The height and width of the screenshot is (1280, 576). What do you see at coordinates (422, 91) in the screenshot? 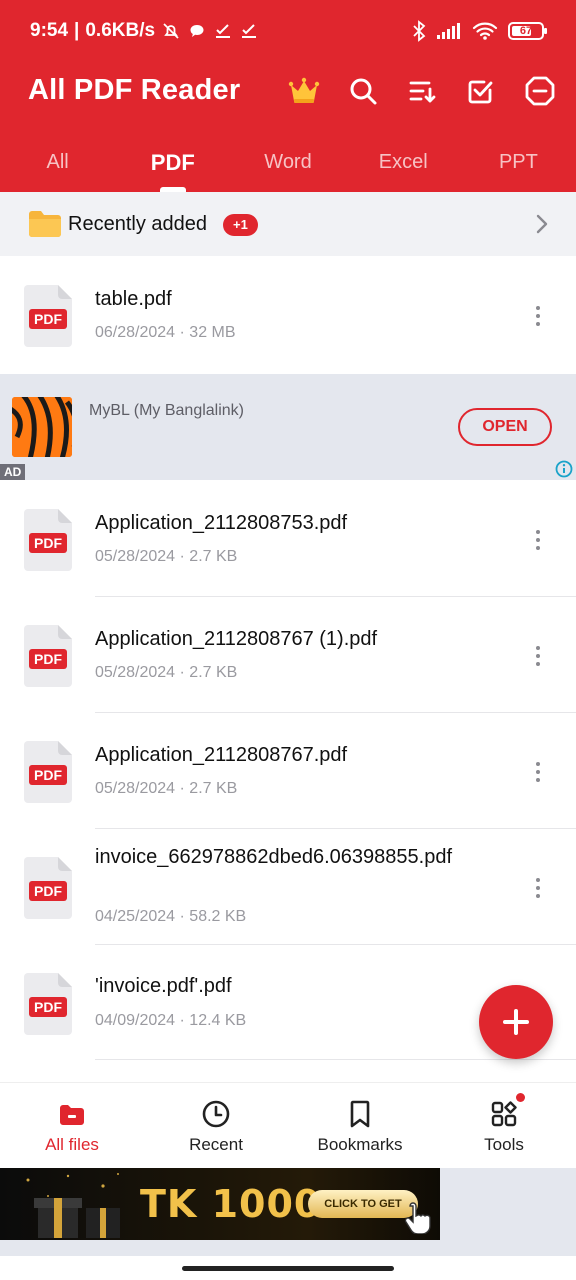
I see `sort-icon` at bounding box center [422, 91].